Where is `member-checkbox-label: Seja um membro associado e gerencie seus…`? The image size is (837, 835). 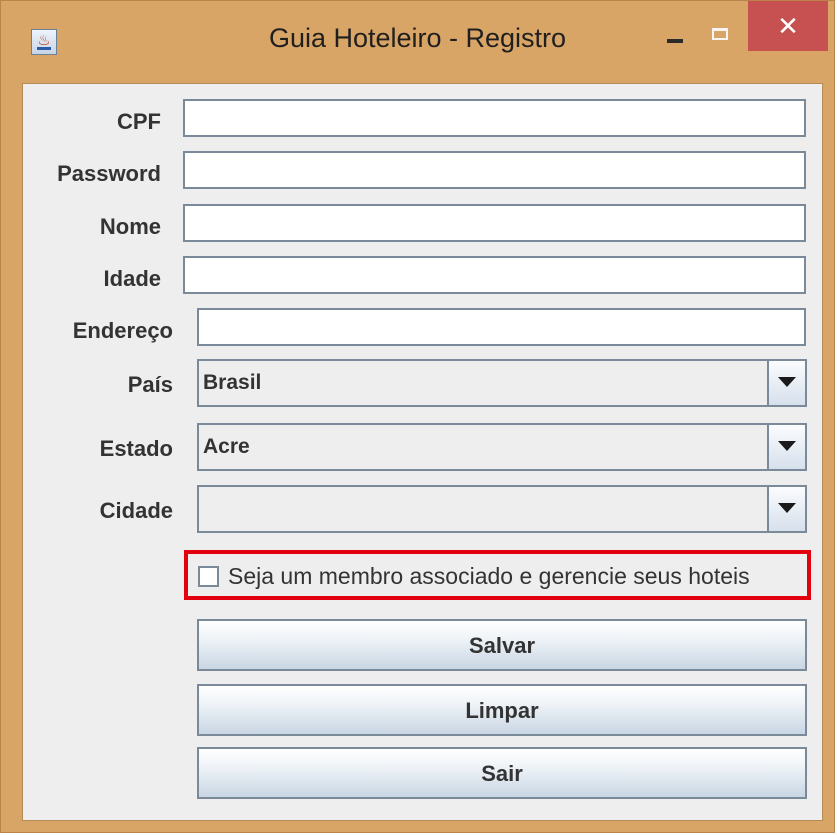 member-checkbox-label: Seja um membro associado e gerencie seus… is located at coordinates (489, 576).